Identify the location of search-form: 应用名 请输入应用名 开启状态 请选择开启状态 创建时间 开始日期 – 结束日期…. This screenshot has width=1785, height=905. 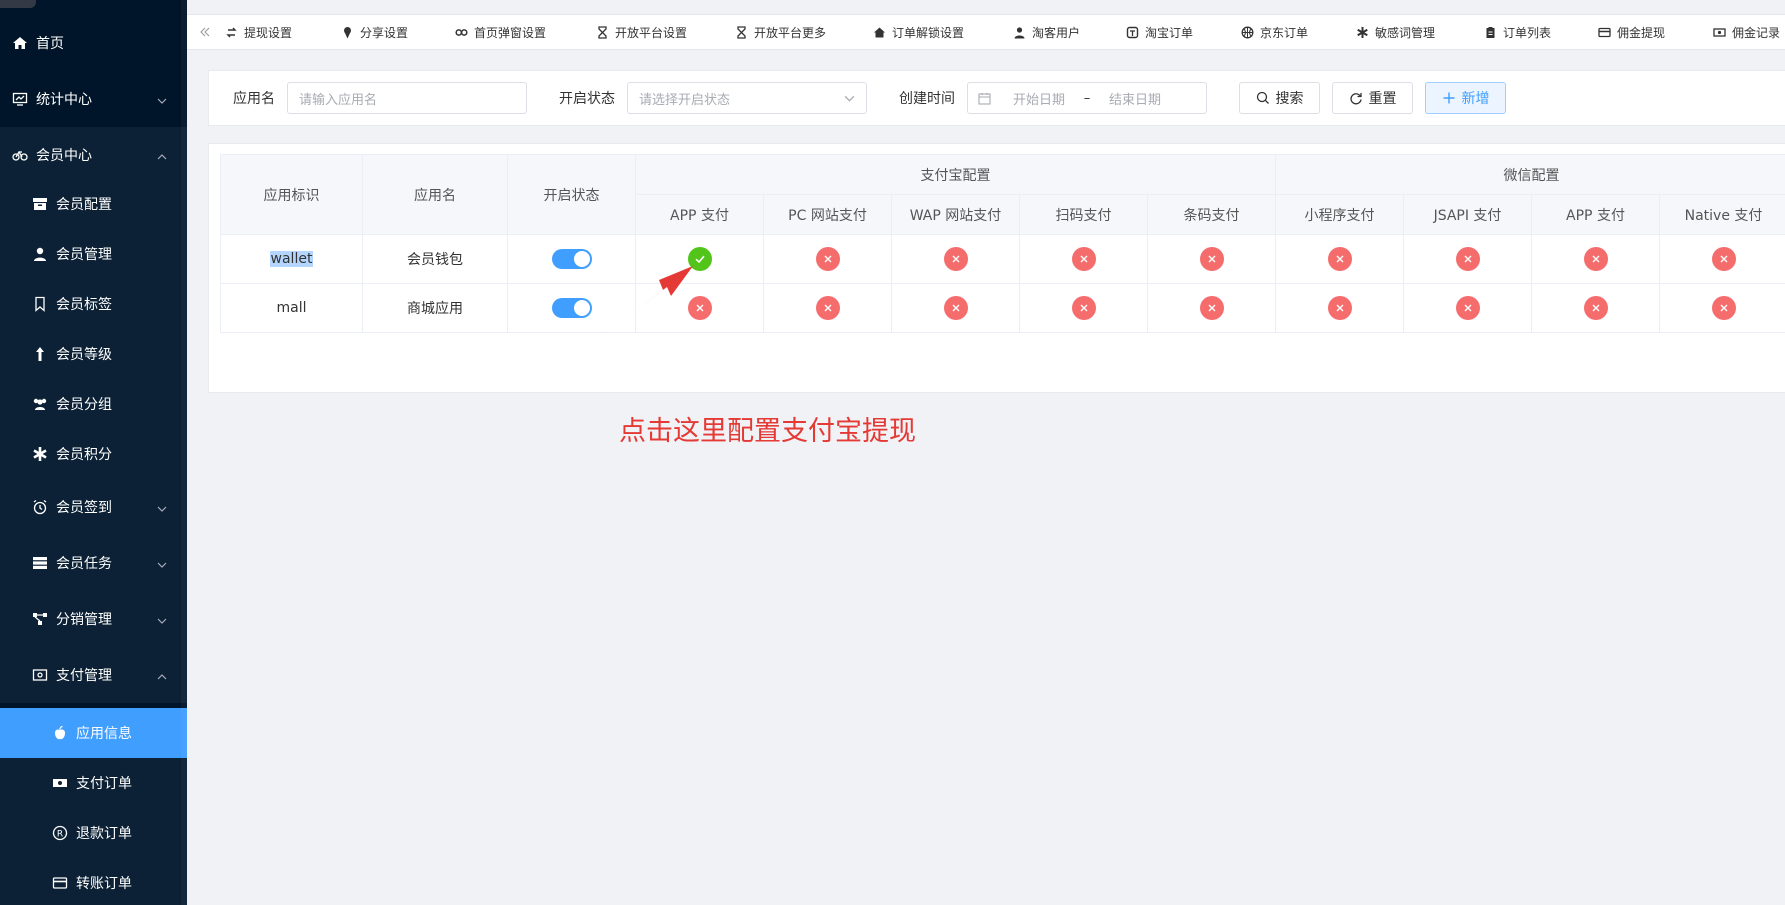
(996, 98).